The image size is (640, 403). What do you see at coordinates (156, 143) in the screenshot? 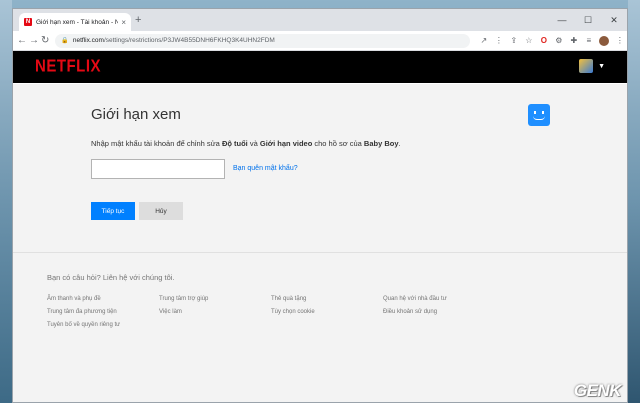
I see `desc-prefix: Nhập mật khẩu tài khoản để chỉnh sửa` at bounding box center [156, 143].